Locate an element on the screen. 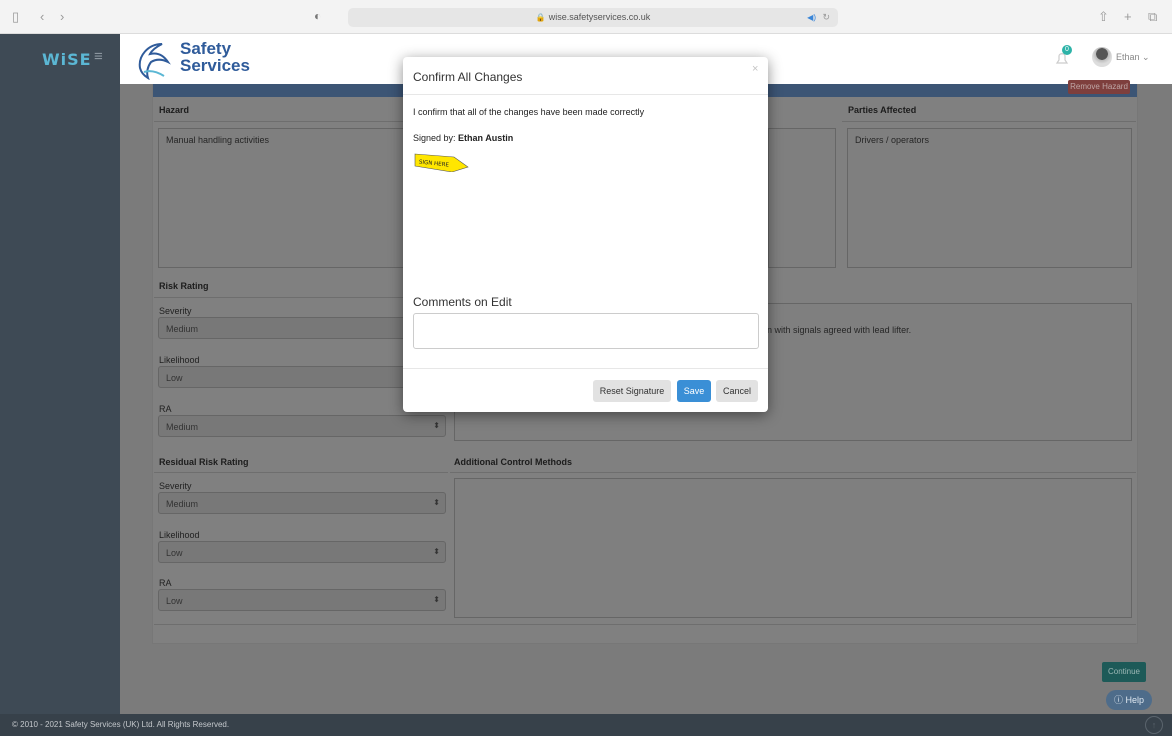 The image size is (1172, 736). ra-select: Medium ⬍ is located at coordinates (302, 426).